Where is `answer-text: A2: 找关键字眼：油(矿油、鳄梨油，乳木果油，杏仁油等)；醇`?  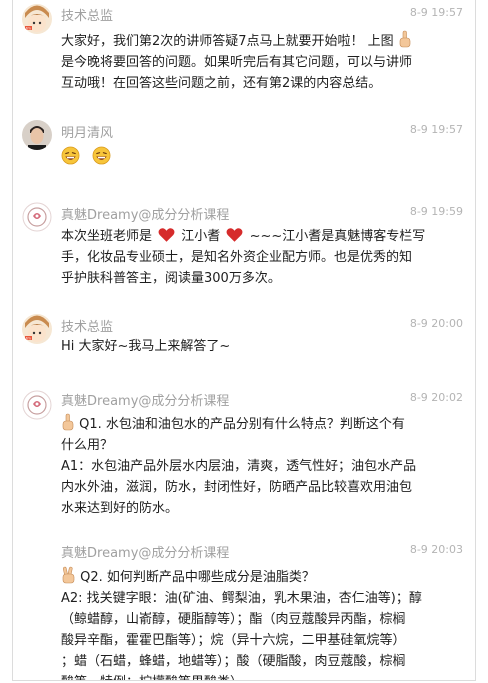
answer-text: A2: 找关键字眼：油(矿油、鳄梨油，乳木果油，杏仁油等)；醇 is located at coordinates (241, 598).